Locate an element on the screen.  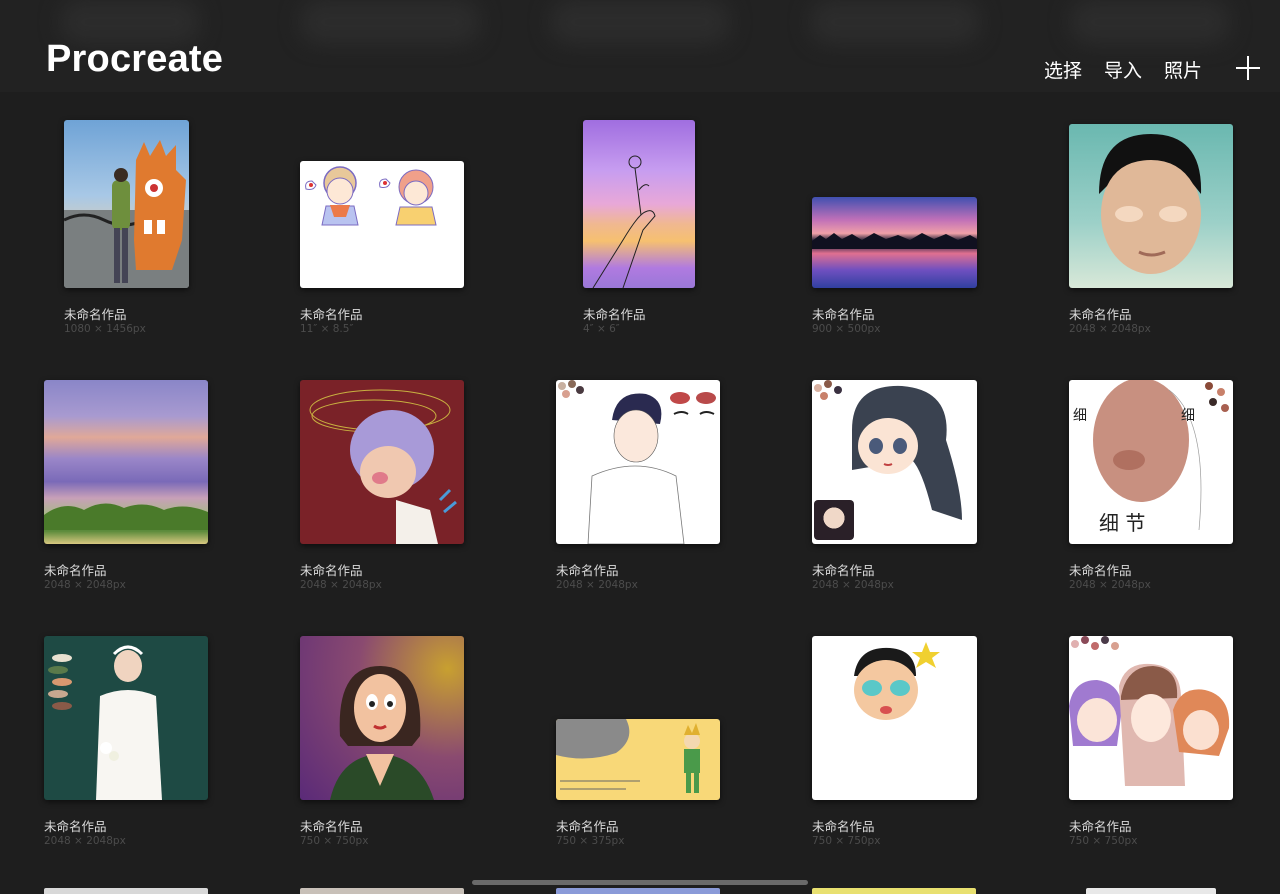
select-button: 选择 is located at coordinates (1063, 69).